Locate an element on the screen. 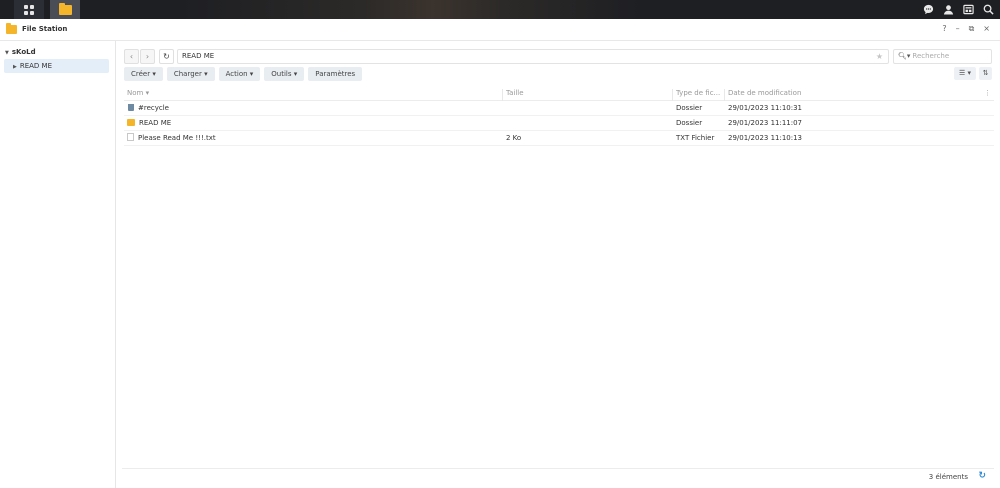  navigation-bar: ‹ › ↻ READ ME ★ 🔍︎▾ Recherche is located at coordinates (558, 56).